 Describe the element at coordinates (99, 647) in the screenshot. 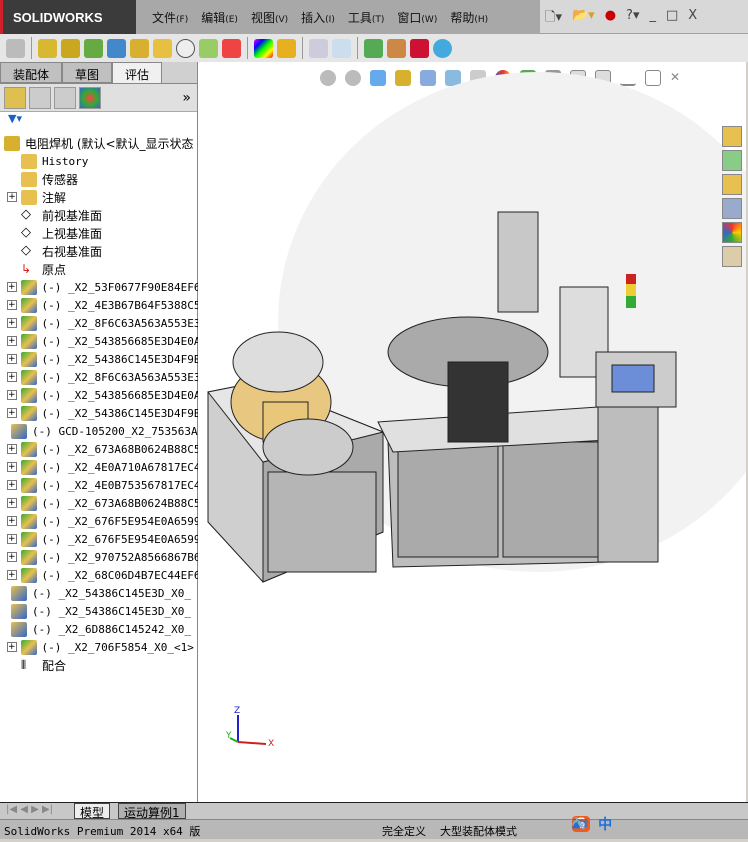

I see `tree-item: + (-) _X2_706F5854_X0_<1> (` at that location.